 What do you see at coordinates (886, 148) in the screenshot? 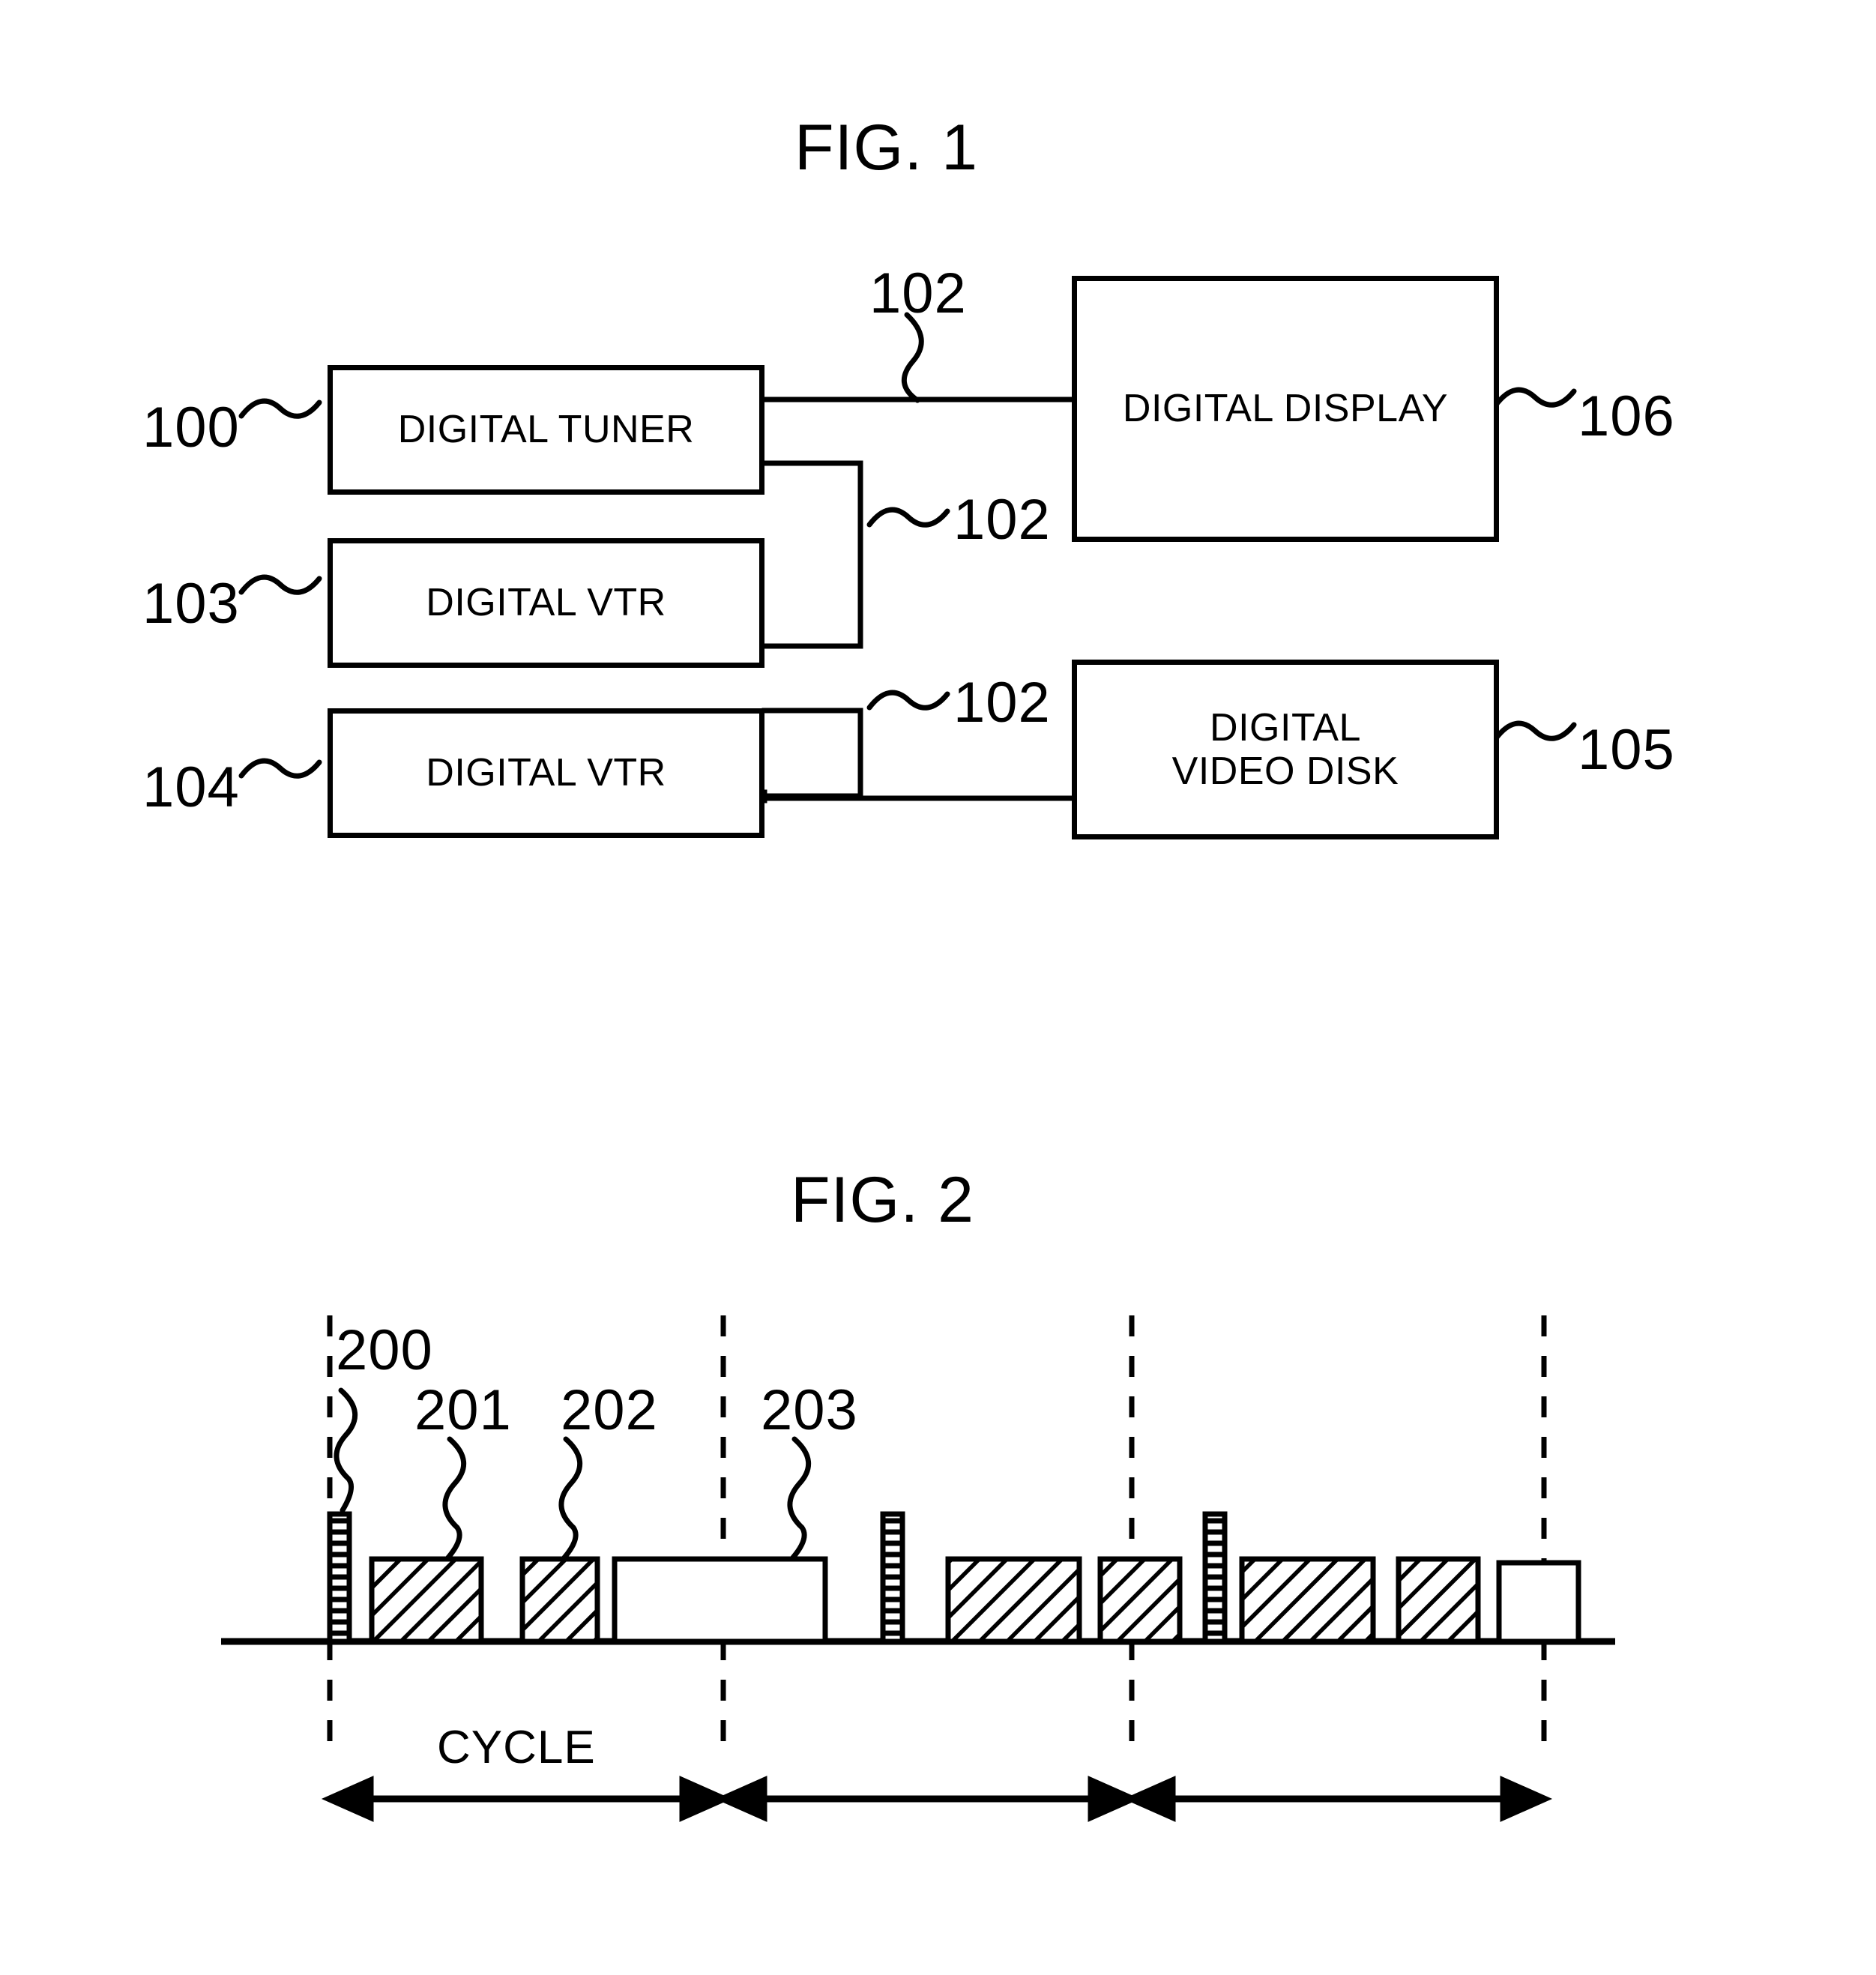
I see `figure-1-title: FIG. 1` at bounding box center [886, 148].